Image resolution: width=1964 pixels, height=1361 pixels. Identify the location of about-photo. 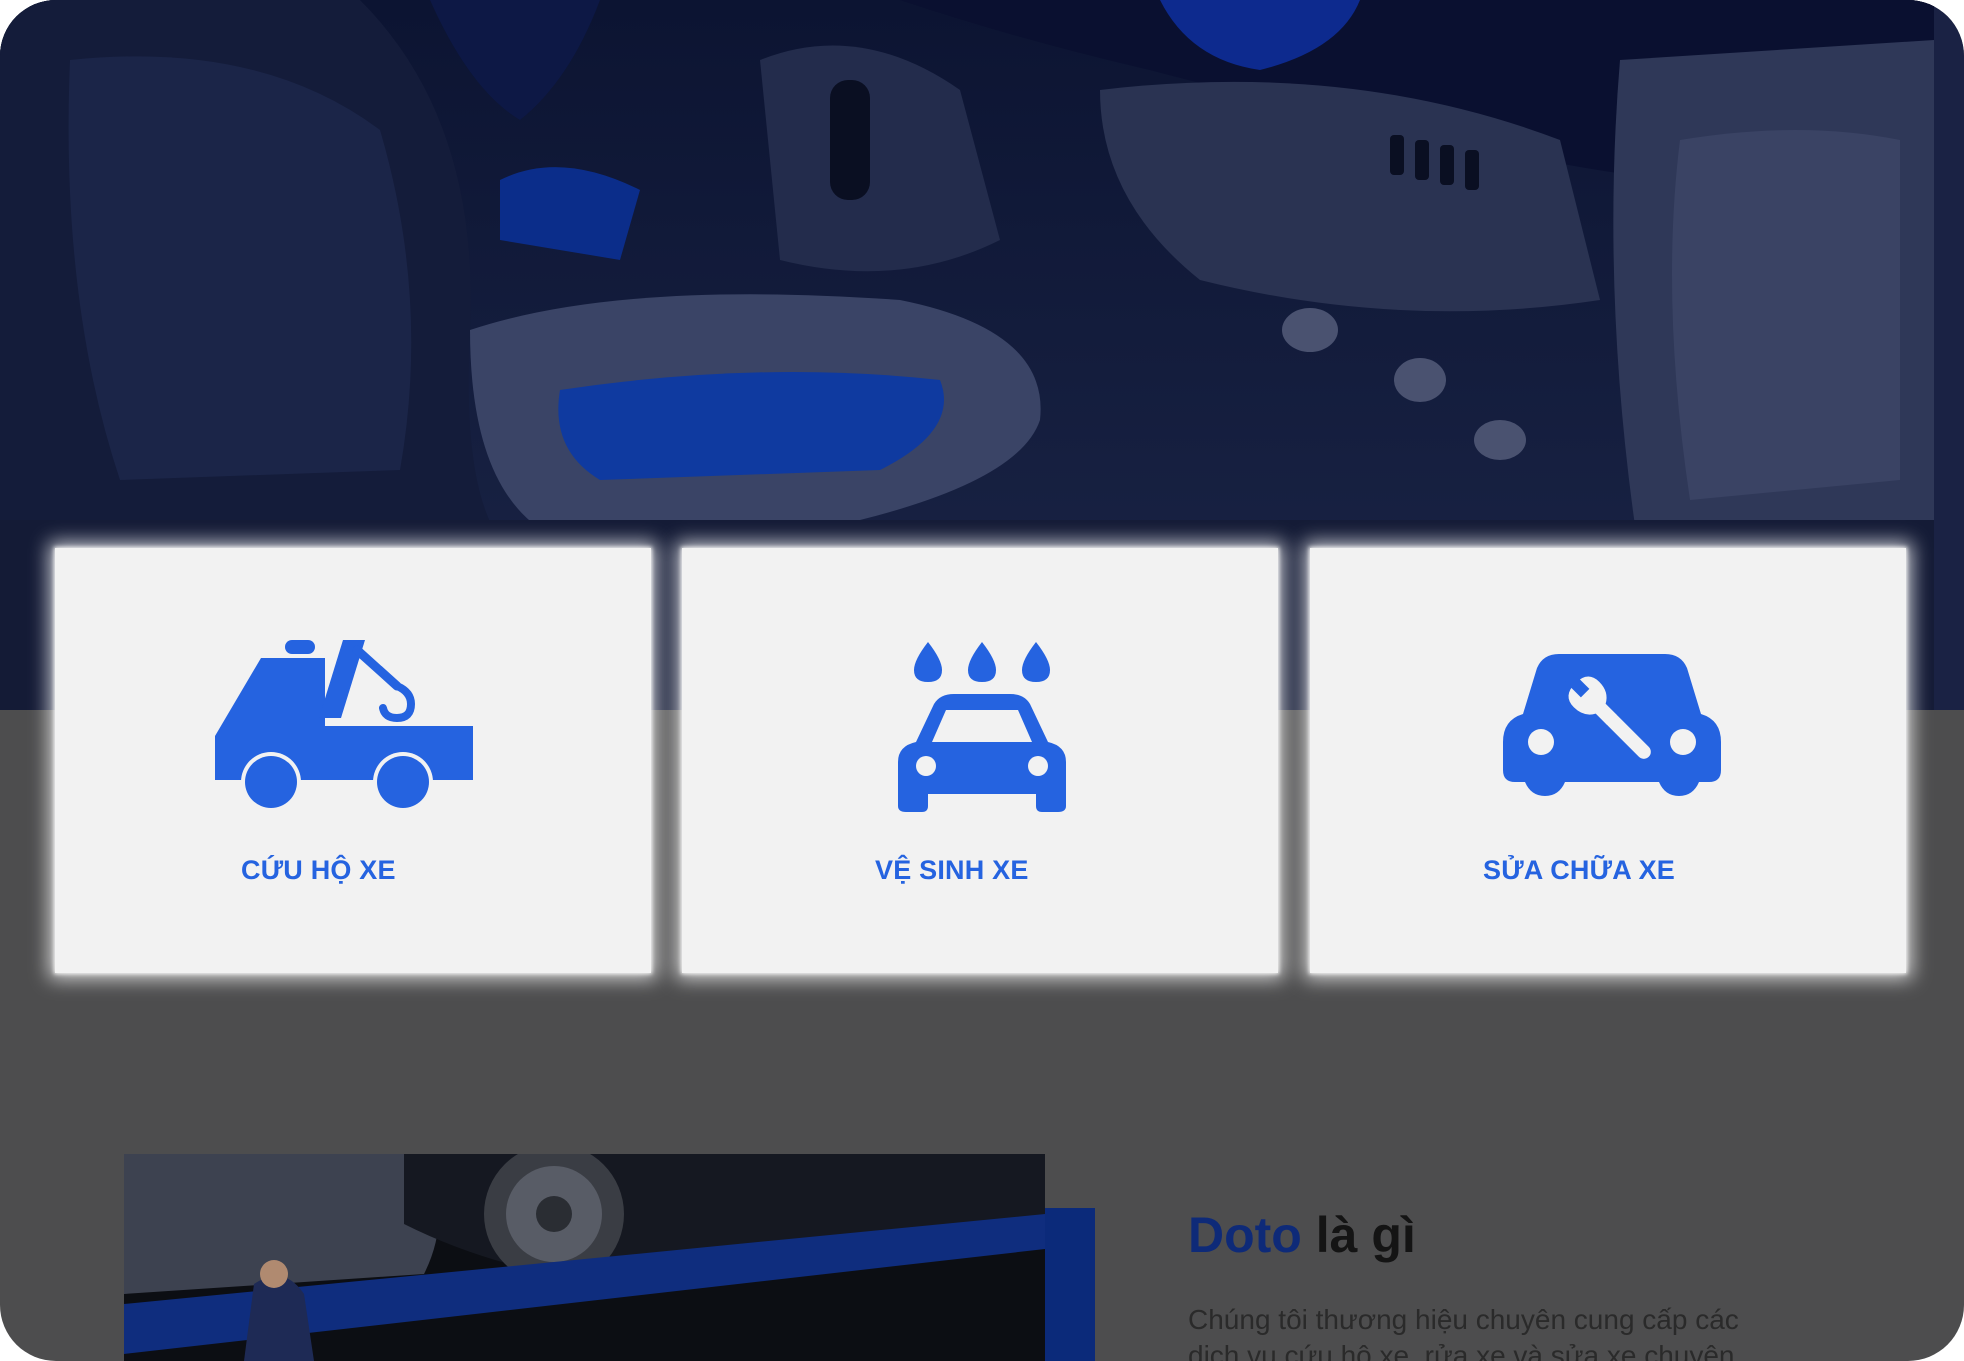
(584, 1257).